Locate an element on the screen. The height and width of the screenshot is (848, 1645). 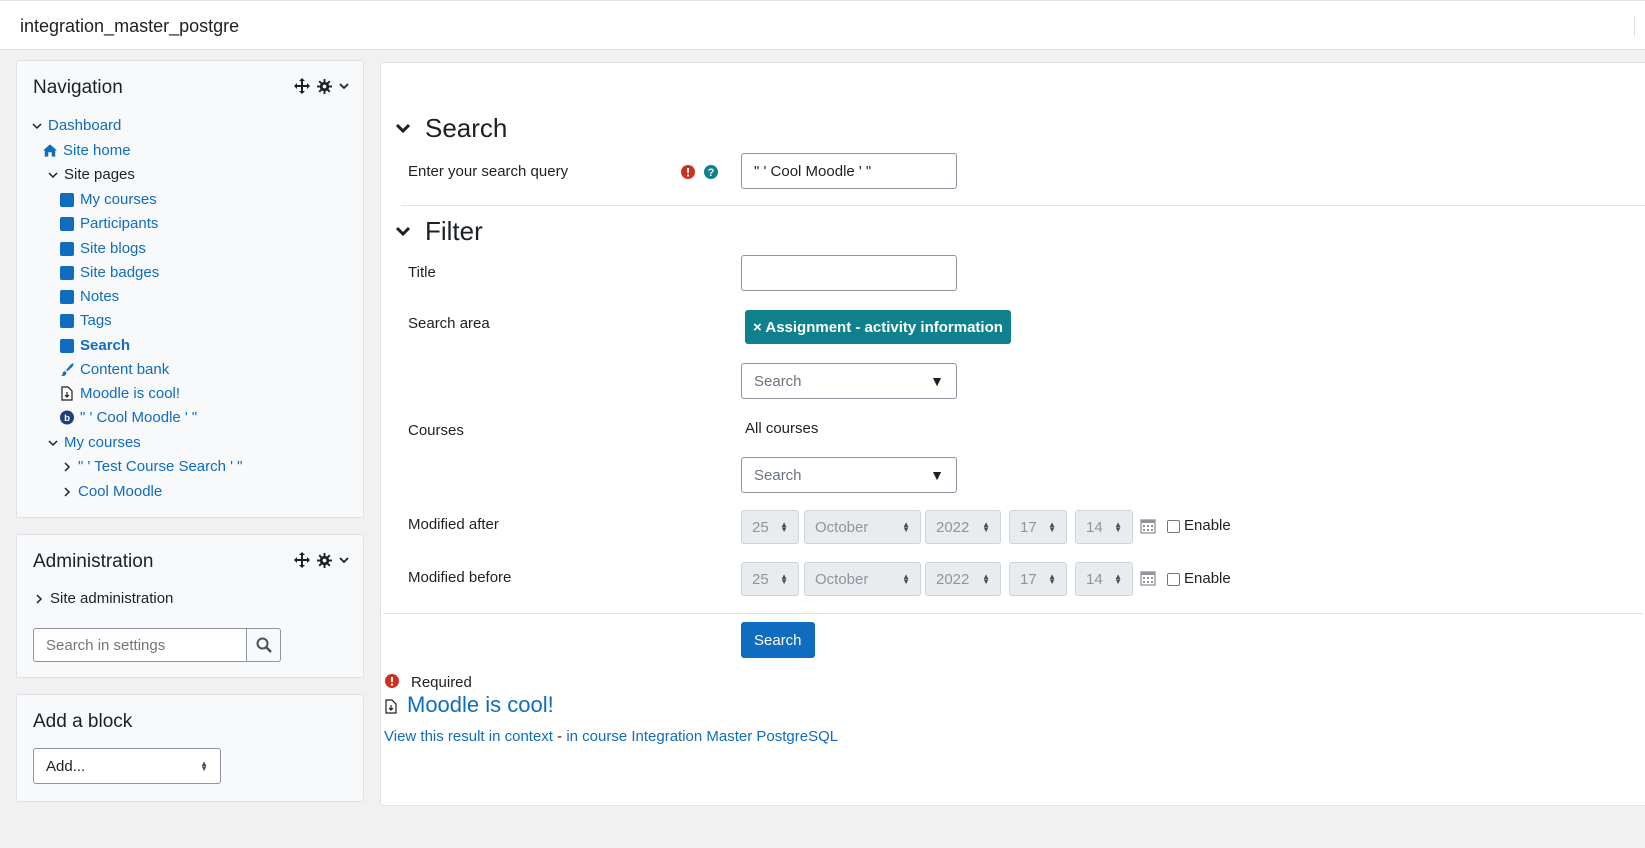
nav-page-search-active: Search is located at coordinates (95, 345).